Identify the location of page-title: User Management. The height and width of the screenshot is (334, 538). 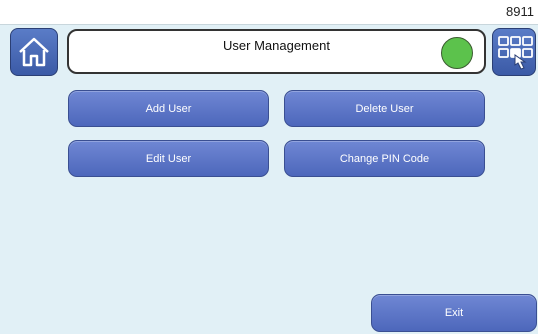
(276, 45).